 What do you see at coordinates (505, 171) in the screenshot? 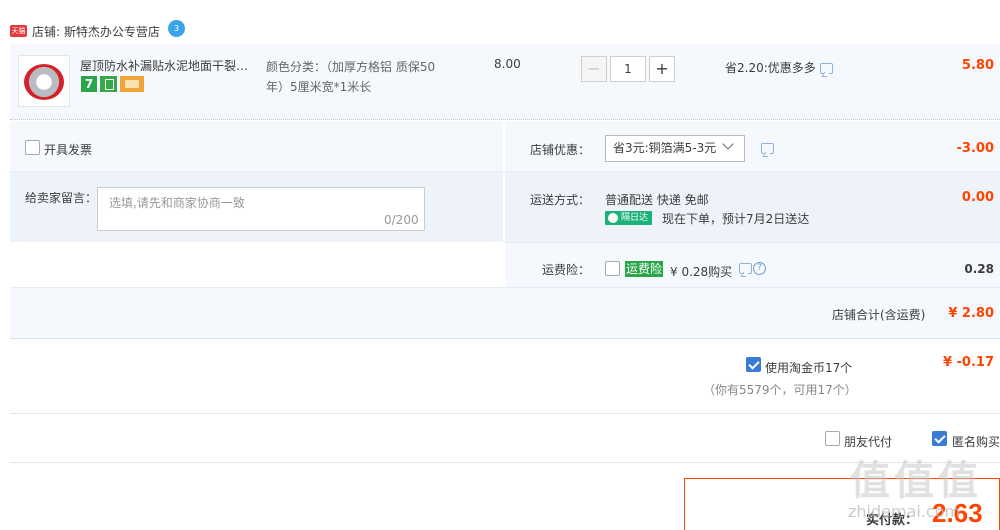
I see `options-divider` at bounding box center [505, 171].